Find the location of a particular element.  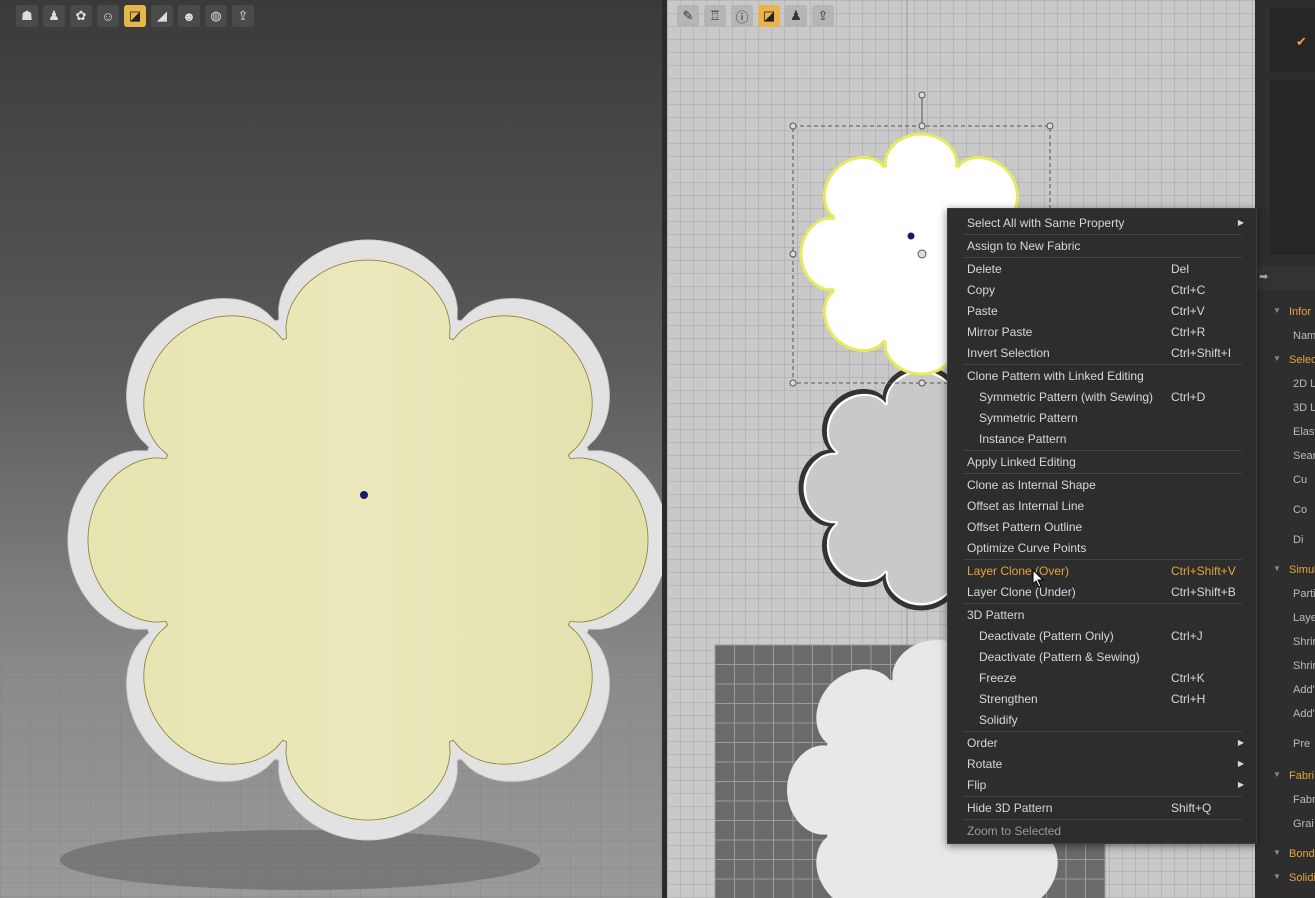

menu-item: Flip ▶ is located at coordinates (1102, 784).